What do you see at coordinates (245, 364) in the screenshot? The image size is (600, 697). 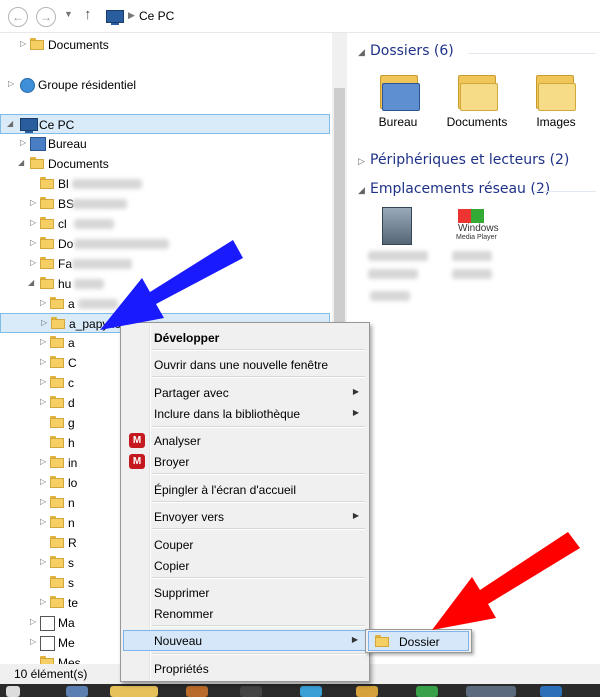 I see `menu-item-open-new-window: Ouvrir dans une nouvelle fenêtre` at bounding box center [245, 364].